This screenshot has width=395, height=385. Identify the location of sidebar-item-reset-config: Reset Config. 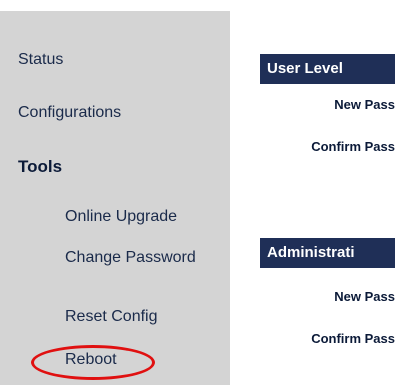
(111, 317).